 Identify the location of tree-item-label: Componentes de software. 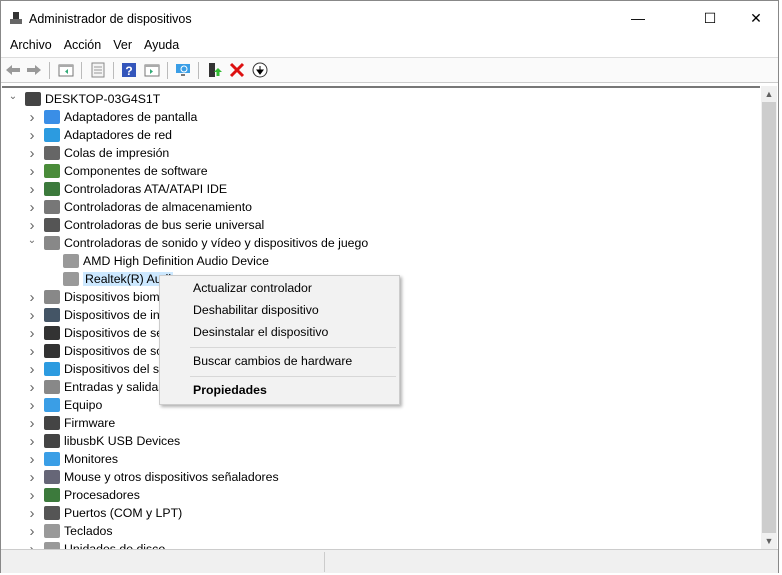
(136, 171).